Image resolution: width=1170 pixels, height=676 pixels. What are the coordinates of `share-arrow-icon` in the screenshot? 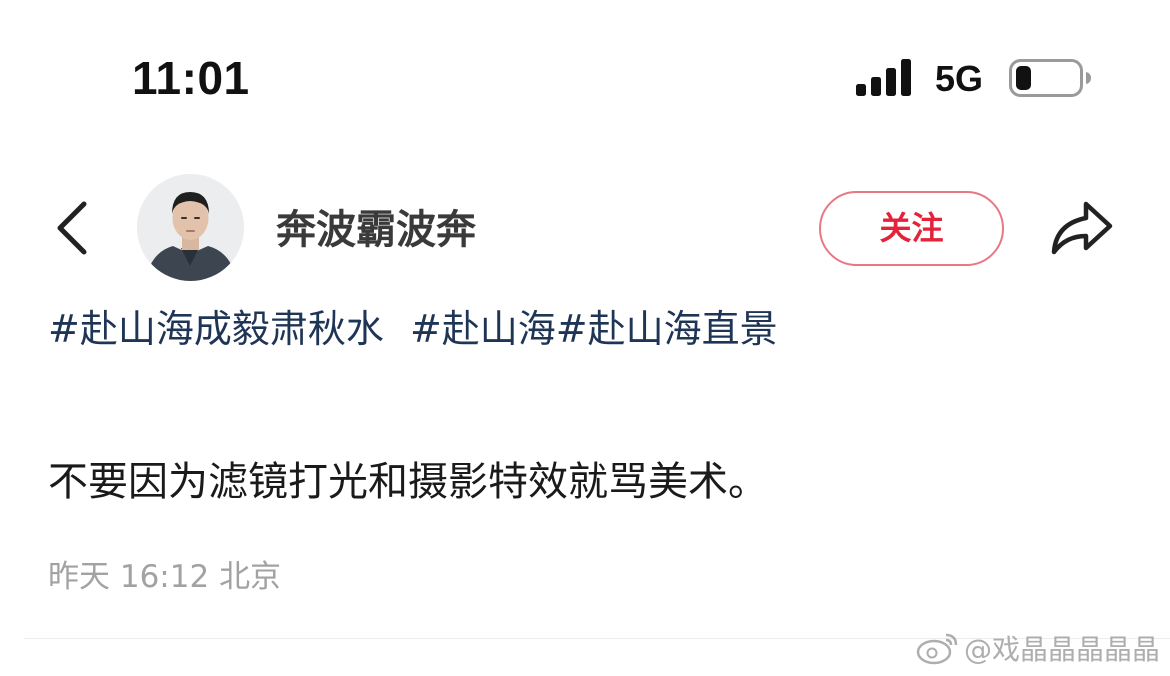 It's located at (1082, 228).